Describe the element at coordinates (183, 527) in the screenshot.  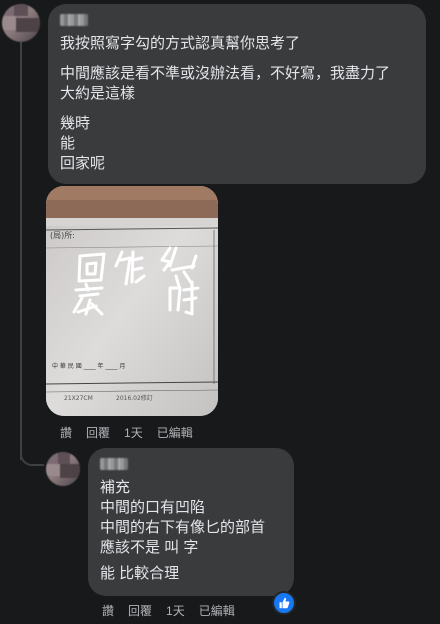
I see `reply-text-line: 中間的右下有像匕的部首` at that location.